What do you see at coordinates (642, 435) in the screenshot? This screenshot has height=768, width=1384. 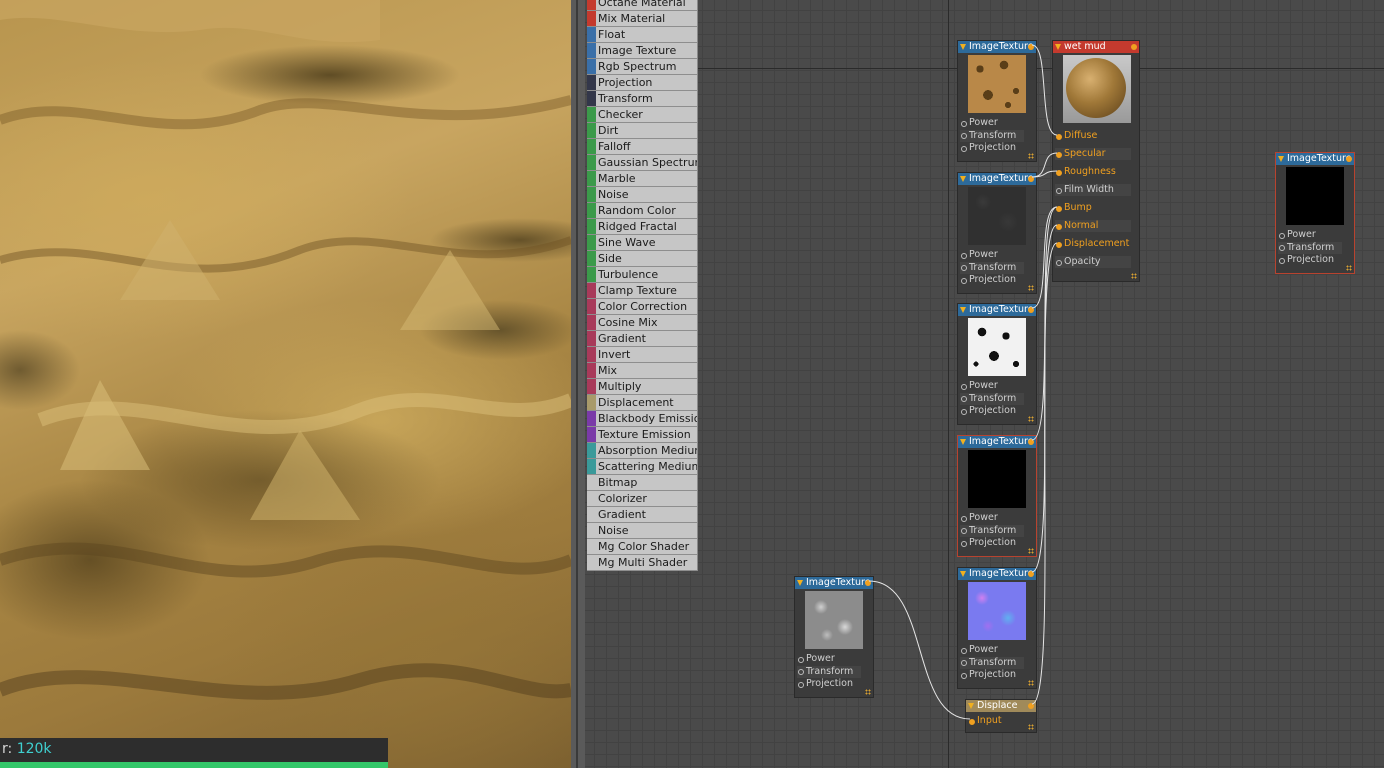 I see `palette-item: Texture Emission` at bounding box center [642, 435].